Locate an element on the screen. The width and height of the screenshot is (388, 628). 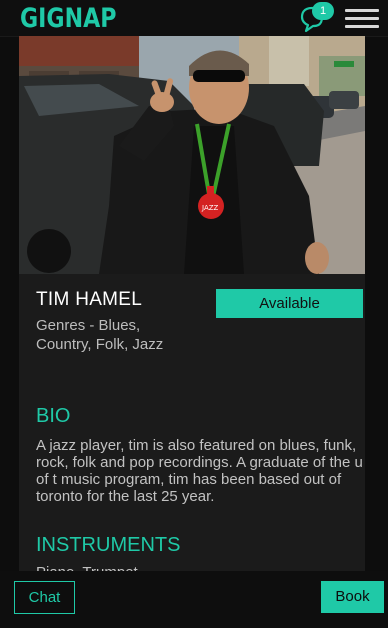
bottom-action-bar: Chat Book is located at coordinates (194, 599).